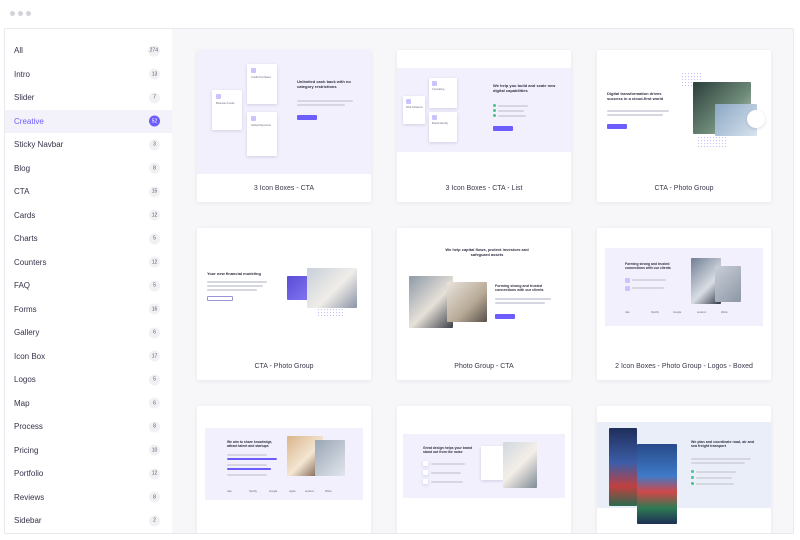 The width and height of the screenshot is (800, 540). Describe the element at coordinates (25, 309) in the screenshot. I see `sidebar-item-label: Forms` at that location.